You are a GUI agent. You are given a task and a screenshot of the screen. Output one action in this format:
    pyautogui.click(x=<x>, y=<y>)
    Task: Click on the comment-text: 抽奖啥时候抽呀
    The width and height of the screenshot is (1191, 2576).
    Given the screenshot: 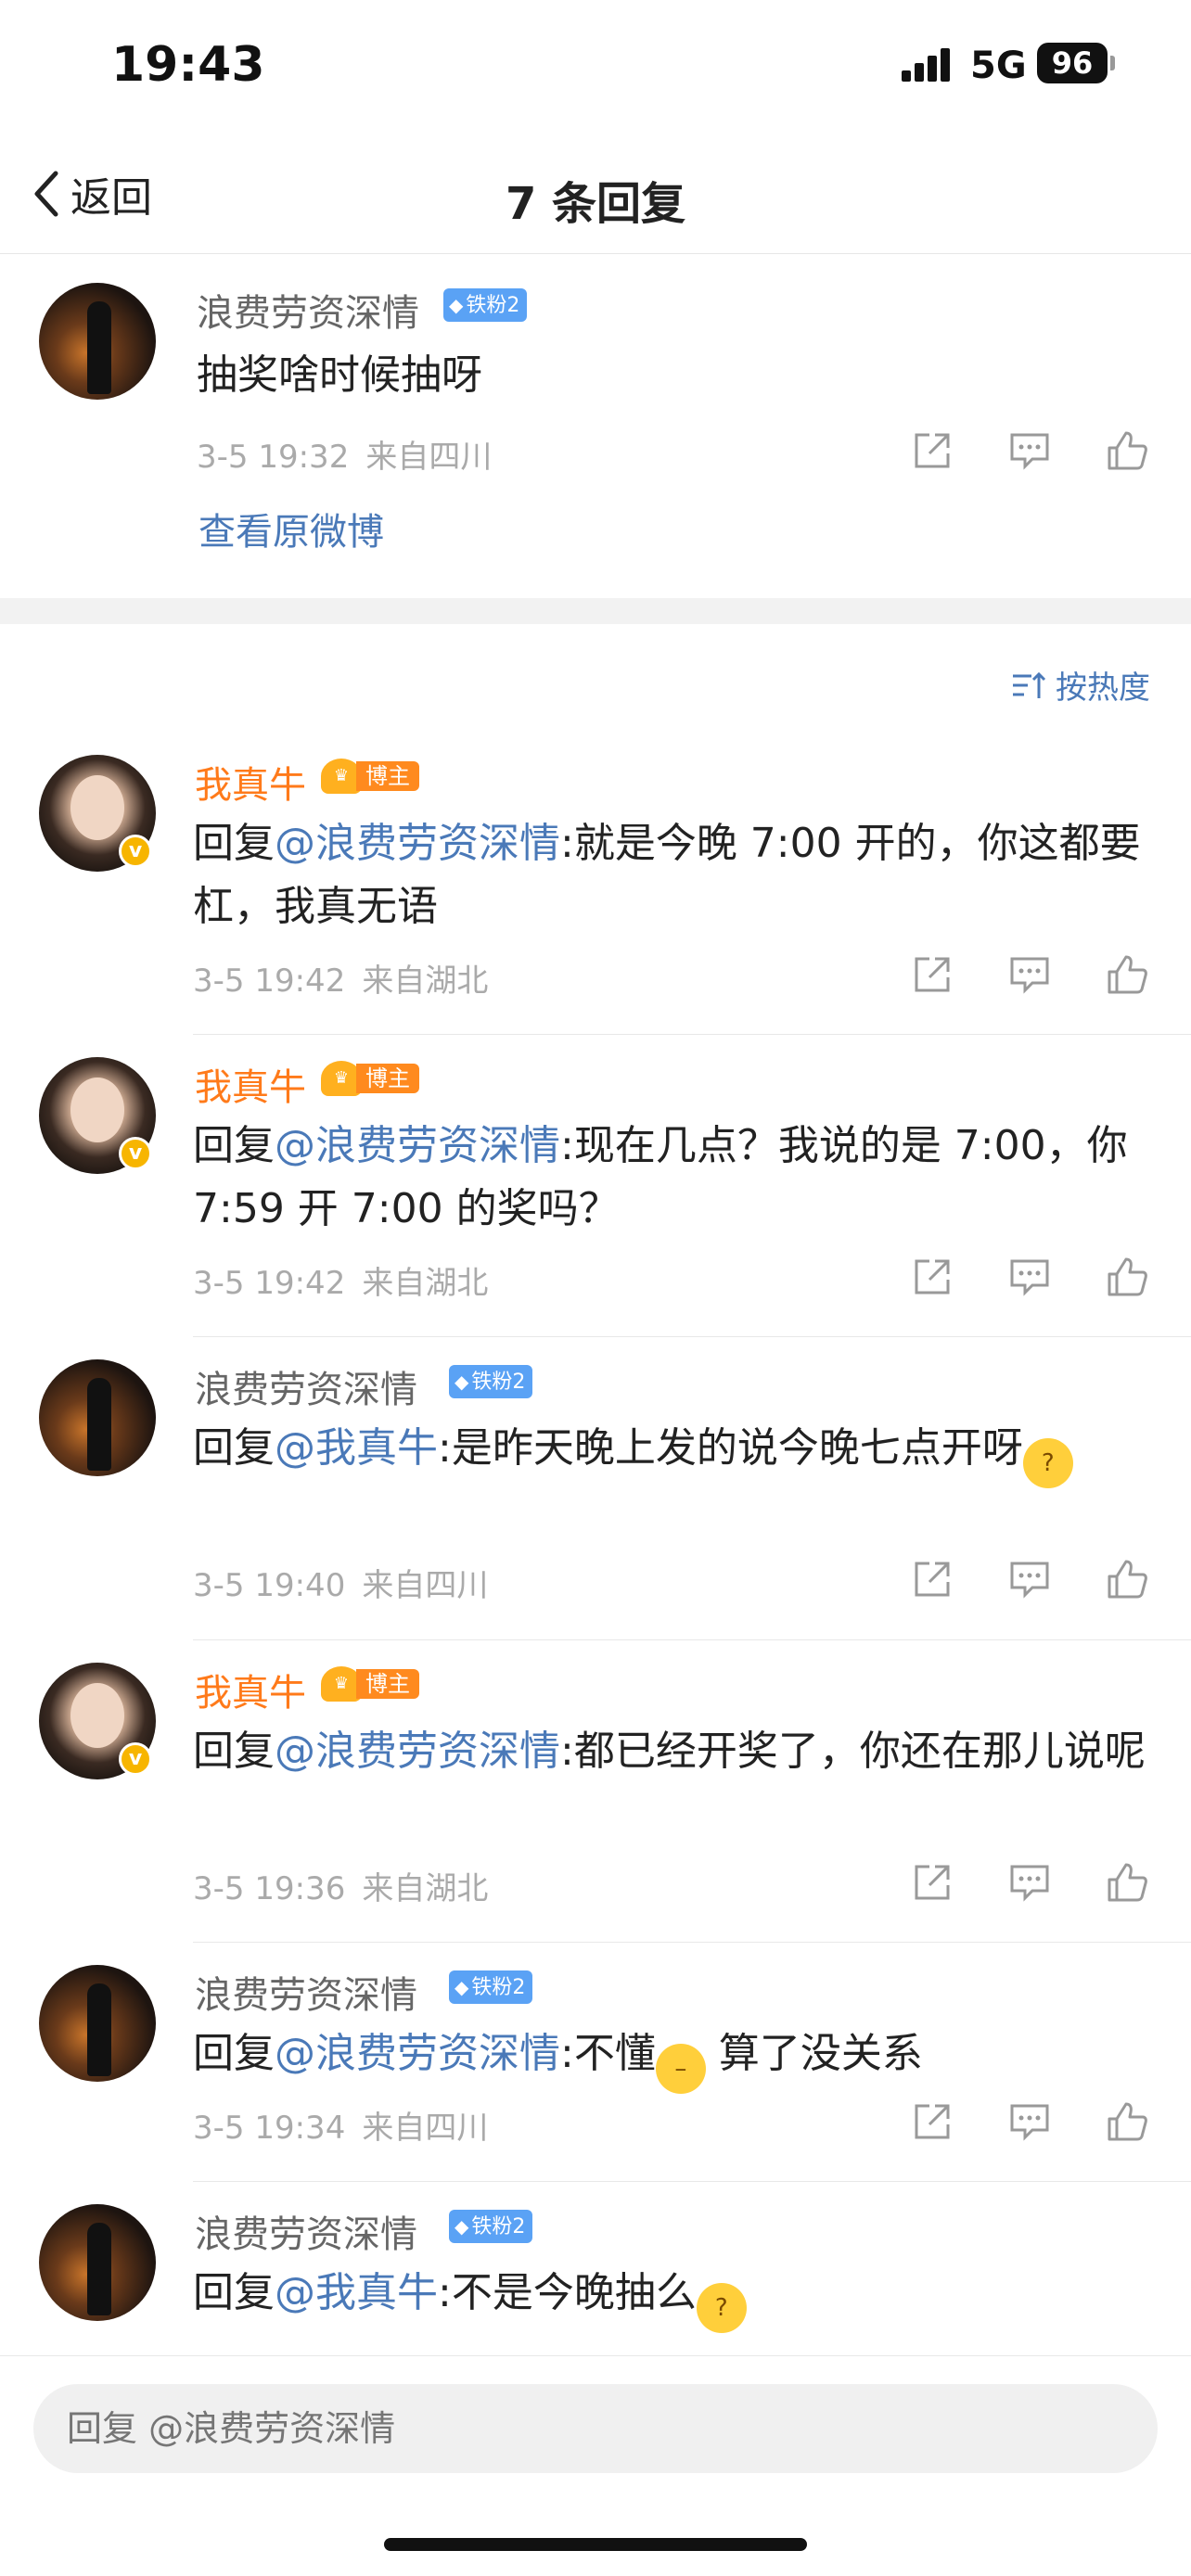 What is the action you would take?
    pyautogui.click(x=339, y=375)
    